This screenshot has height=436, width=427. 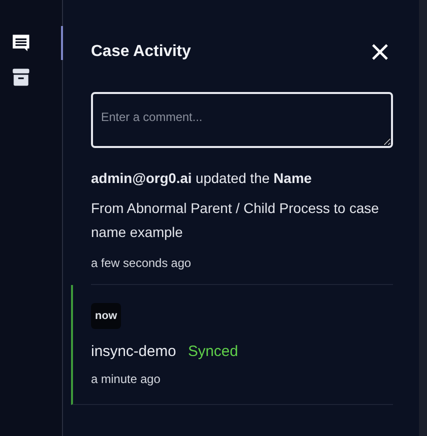 What do you see at coordinates (133, 351) in the screenshot?
I see `source-name: insync-demo` at bounding box center [133, 351].